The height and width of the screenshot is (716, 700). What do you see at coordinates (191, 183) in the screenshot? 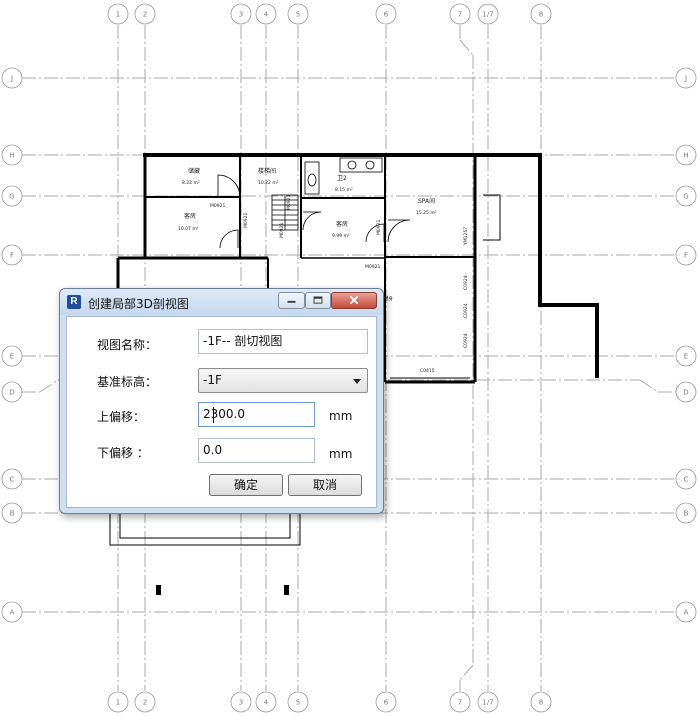
I see `room-area: 8.22 m²` at bounding box center [191, 183].